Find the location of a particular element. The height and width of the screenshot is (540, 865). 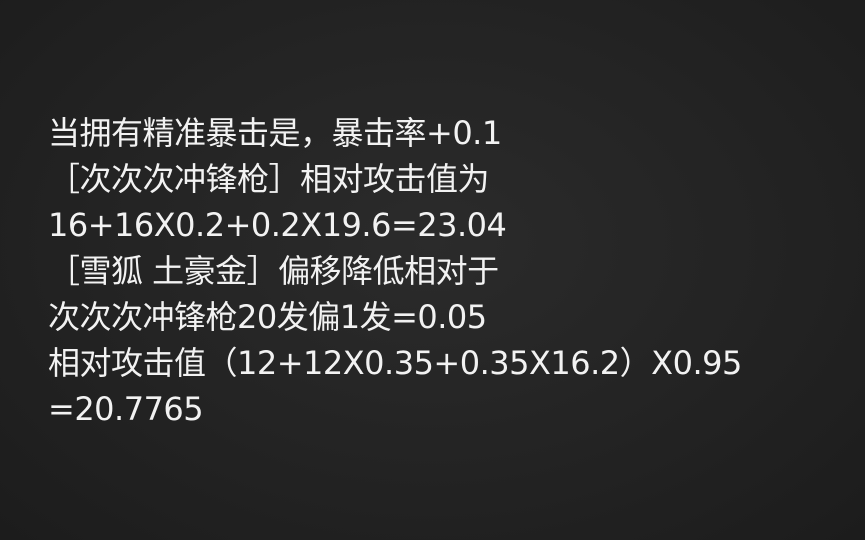

note-line-5: 次次次冲锋枪20发偏1发=0.05 is located at coordinates (267, 317).